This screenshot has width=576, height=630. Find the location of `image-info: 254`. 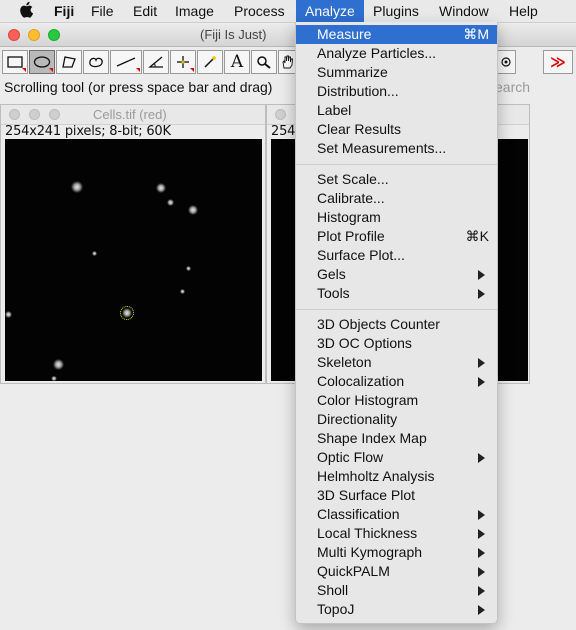

image-info: 254 is located at coordinates (283, 131).